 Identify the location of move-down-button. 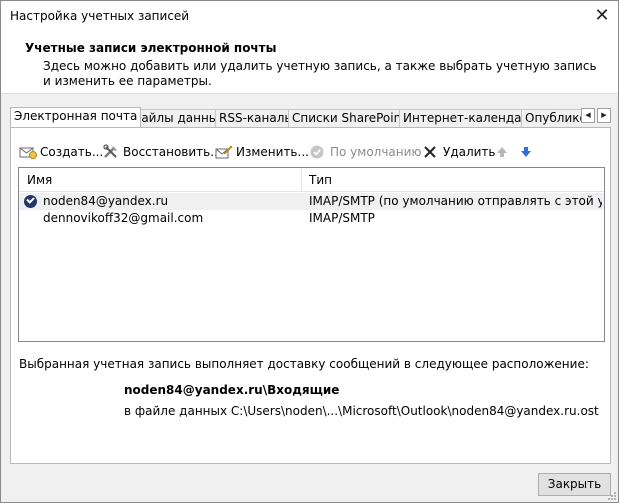
(528, 152).